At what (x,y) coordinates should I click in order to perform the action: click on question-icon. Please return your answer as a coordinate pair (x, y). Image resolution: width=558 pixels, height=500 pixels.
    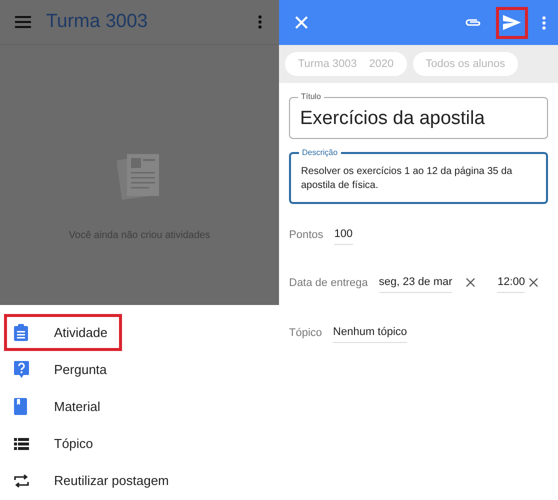
    Looking at the image, I should click on (21, 369).